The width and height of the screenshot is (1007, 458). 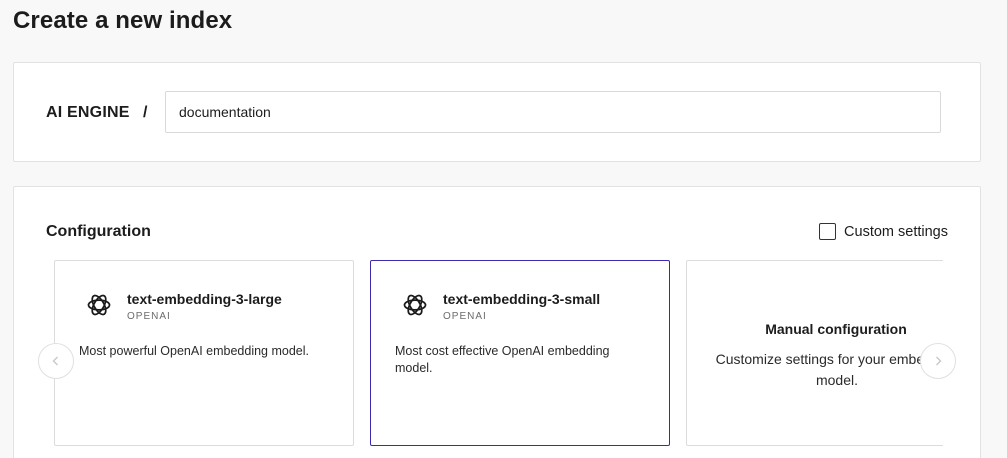 I want to click on carousel-prev-button, so click(x=56, y=361).